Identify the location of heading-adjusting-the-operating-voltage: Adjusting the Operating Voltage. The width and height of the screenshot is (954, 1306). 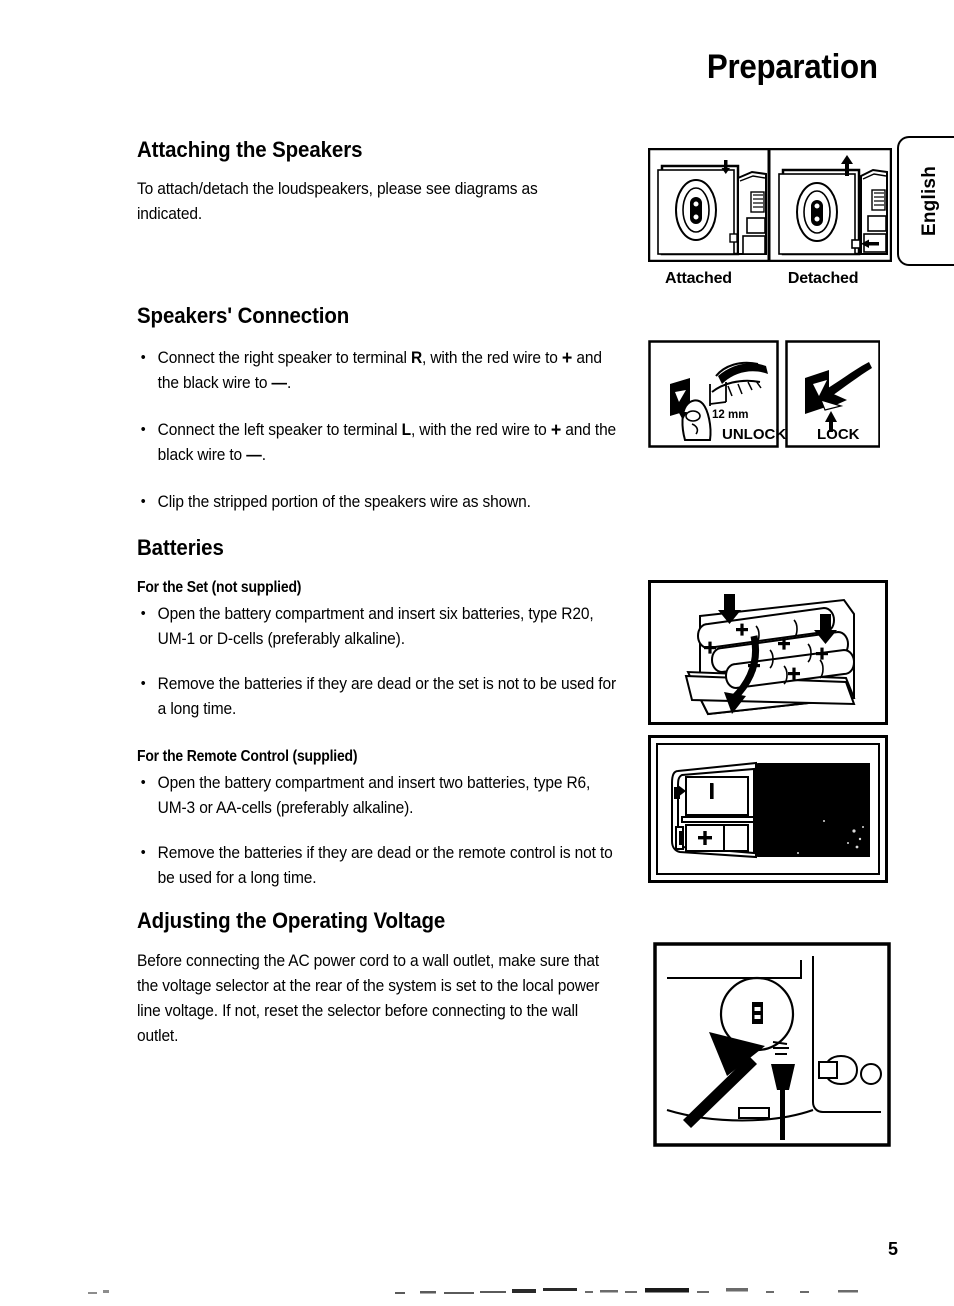
(291, 920).